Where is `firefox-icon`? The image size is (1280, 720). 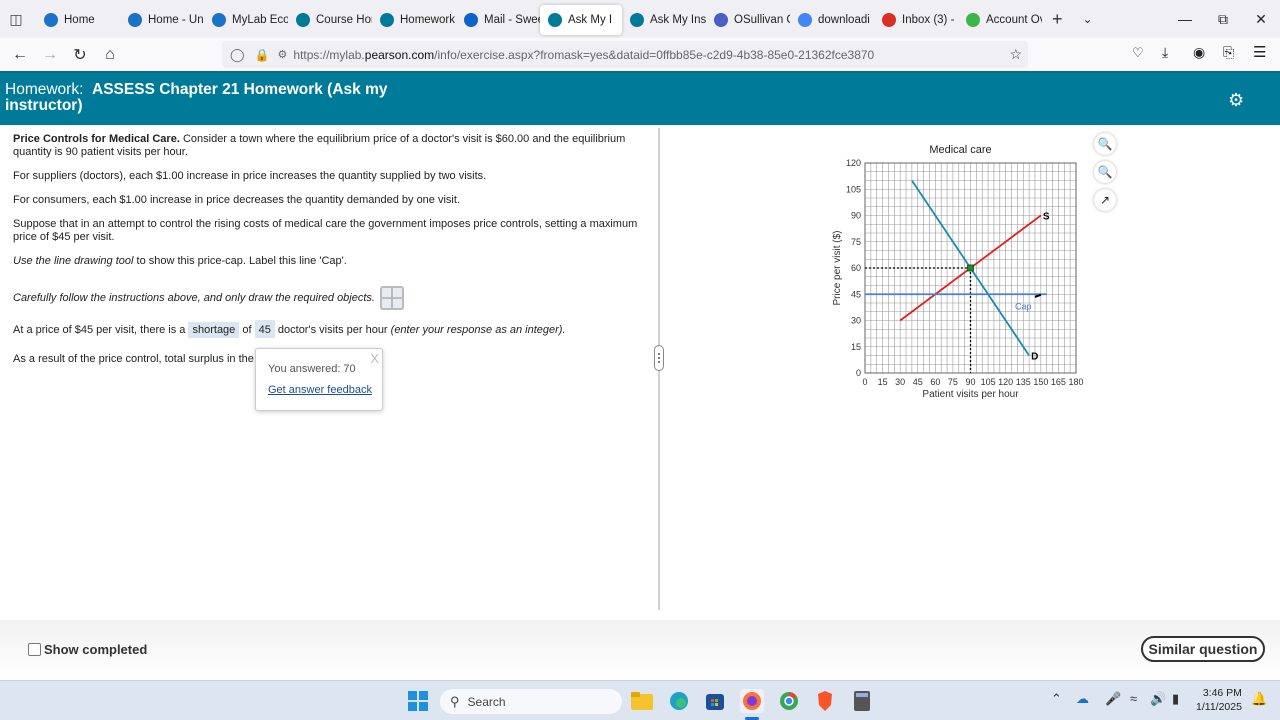
firefox-icon is located at coordinates (752, 701).